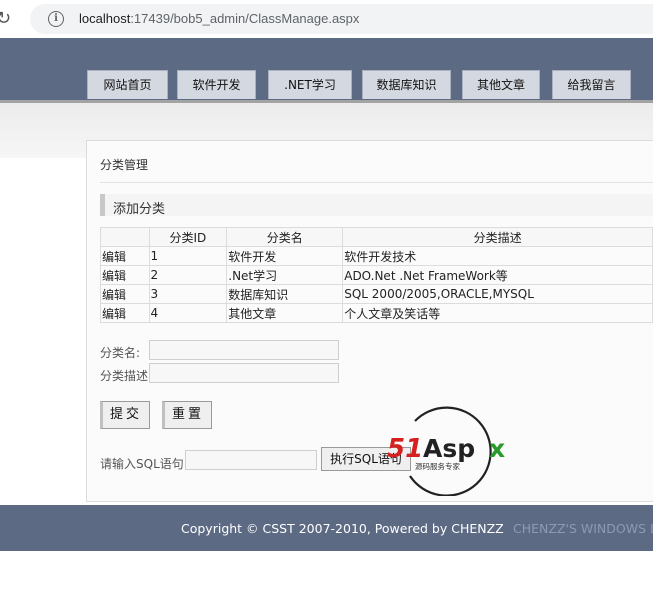  I want to click on table-row: 编辑 4 其他文章 个人文章及笑话等, so click(376, 313).